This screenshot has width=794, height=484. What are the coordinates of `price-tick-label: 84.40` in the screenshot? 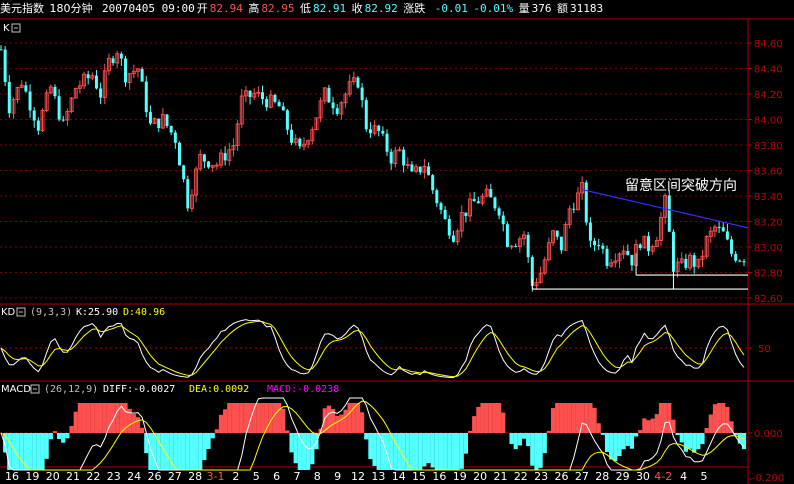 It's located at (768, 70).